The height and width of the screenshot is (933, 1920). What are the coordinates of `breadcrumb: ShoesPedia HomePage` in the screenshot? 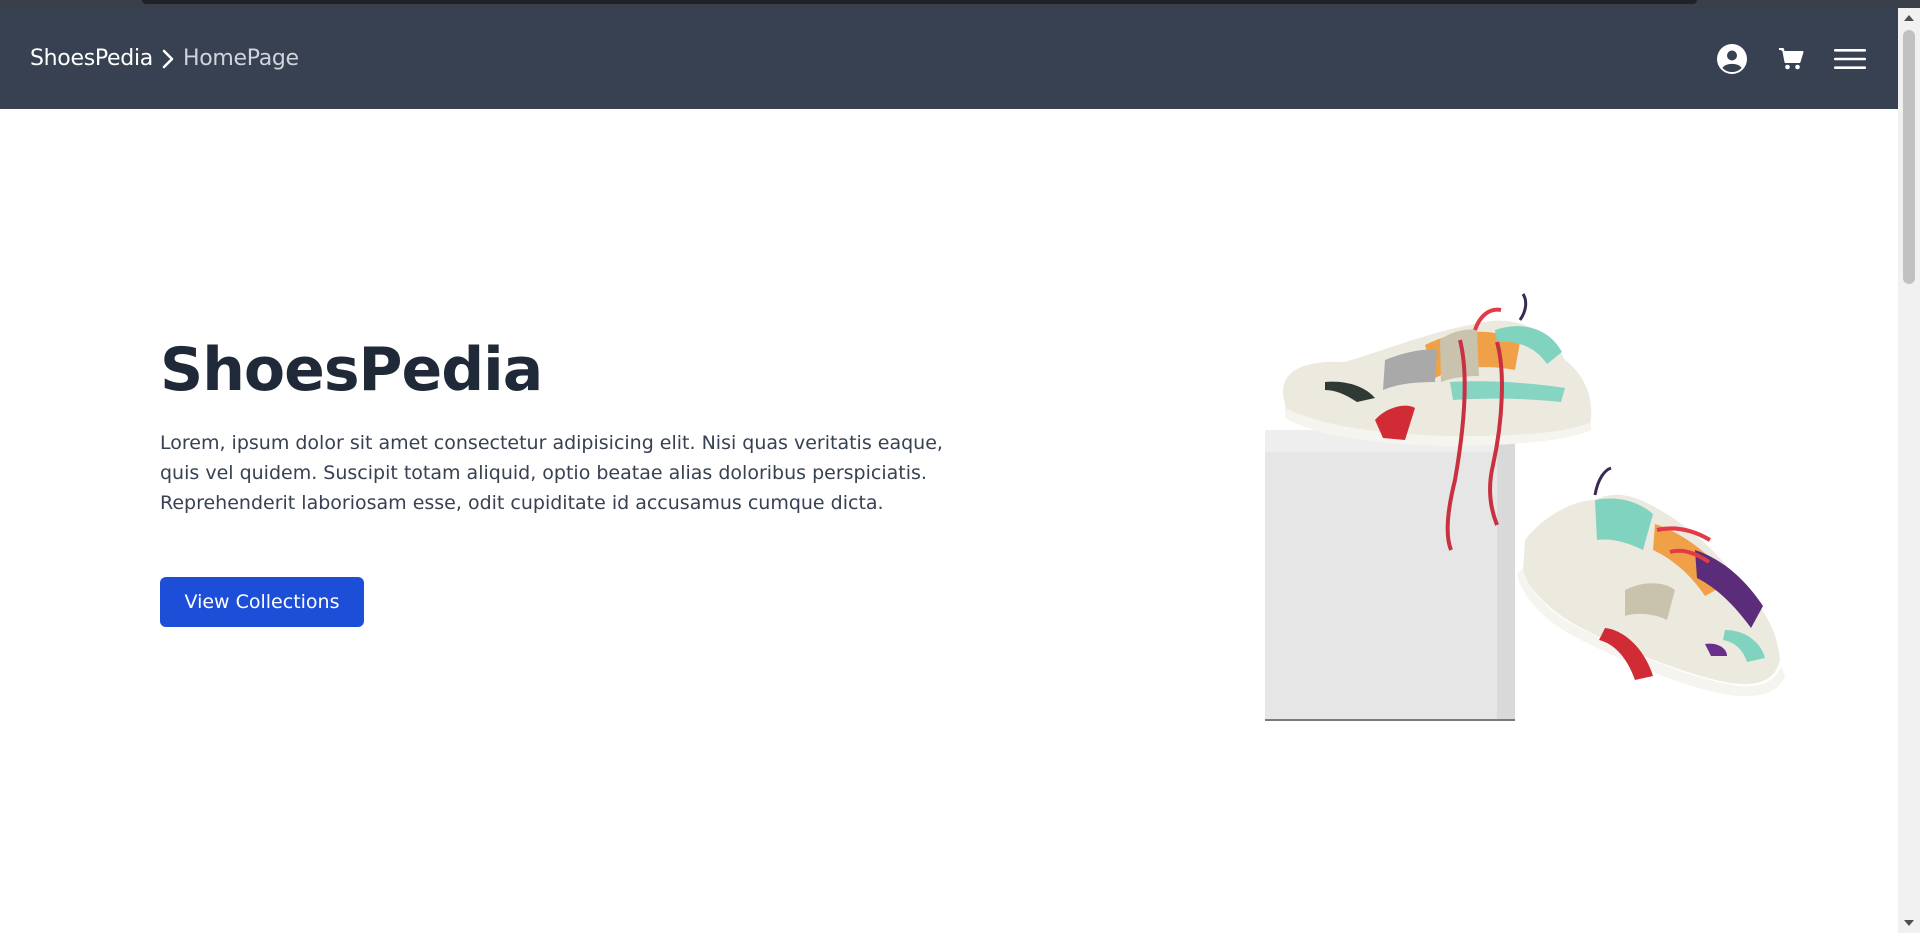 It's located at (164, 58).